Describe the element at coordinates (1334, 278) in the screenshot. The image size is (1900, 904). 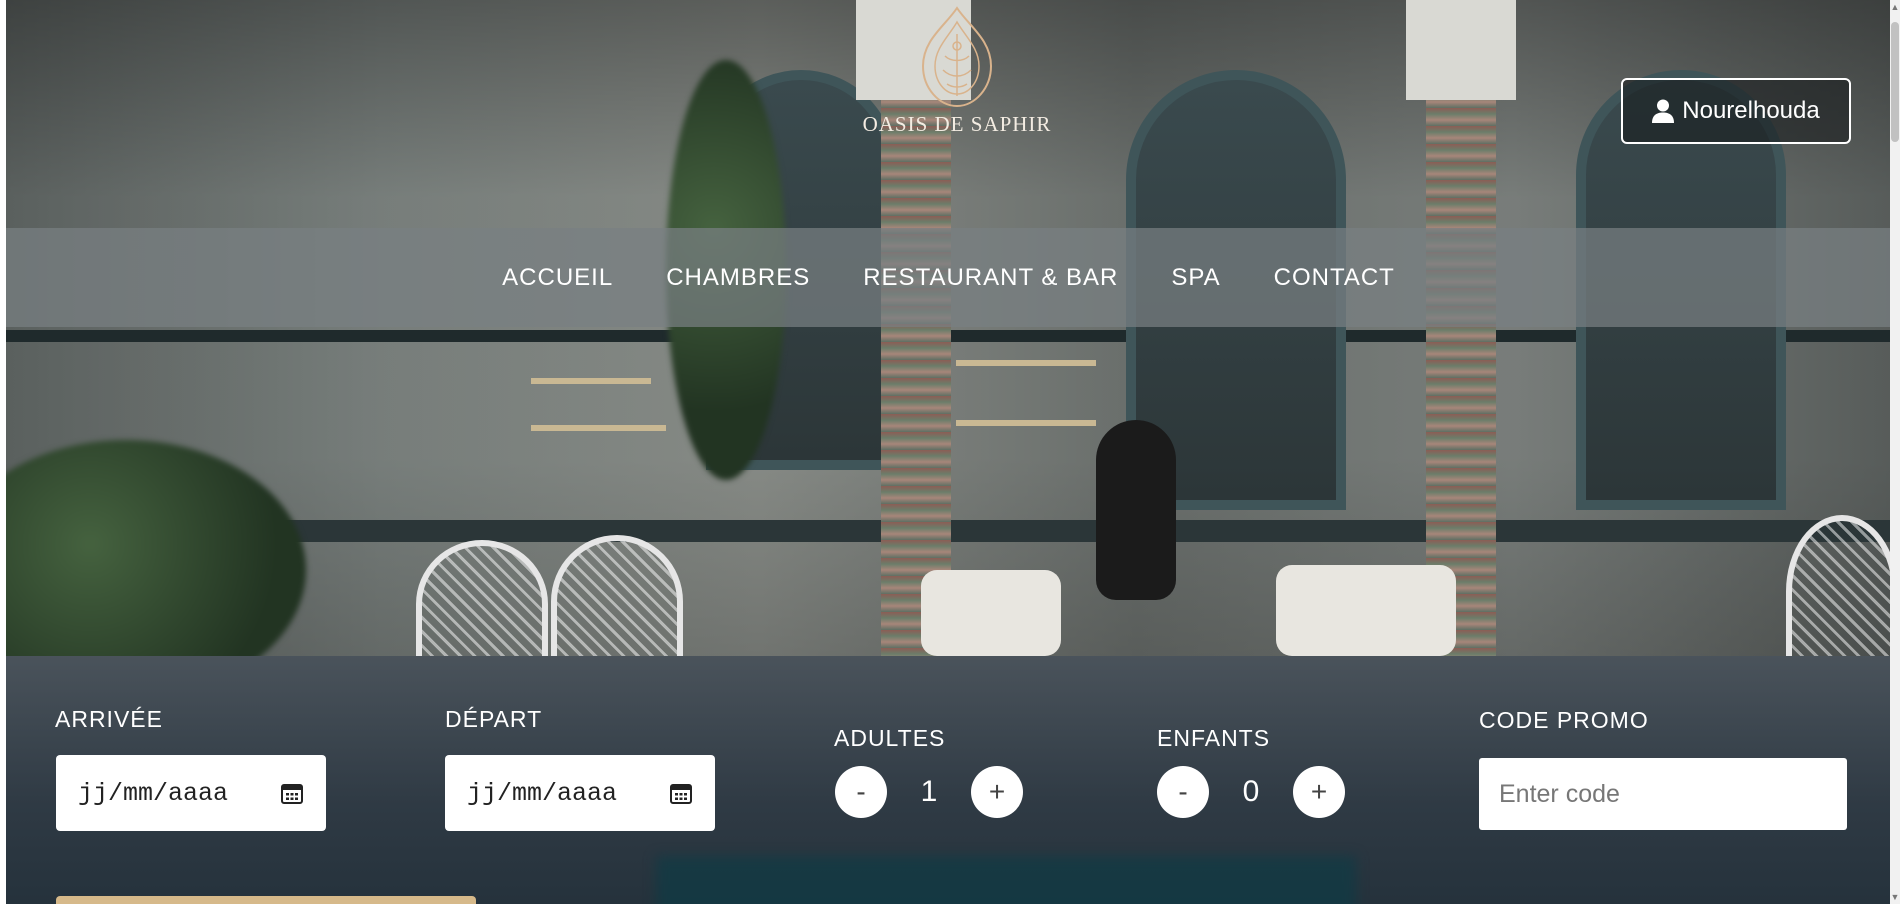
I see `nav-item-contact: CONTACT` at that location.